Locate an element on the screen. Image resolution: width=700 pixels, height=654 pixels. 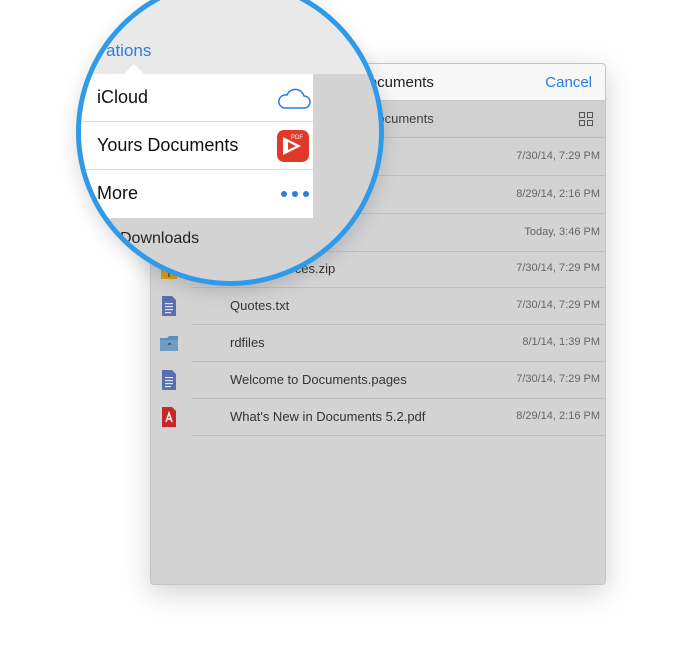
text-file-icon is located at coordinates (169, 306).